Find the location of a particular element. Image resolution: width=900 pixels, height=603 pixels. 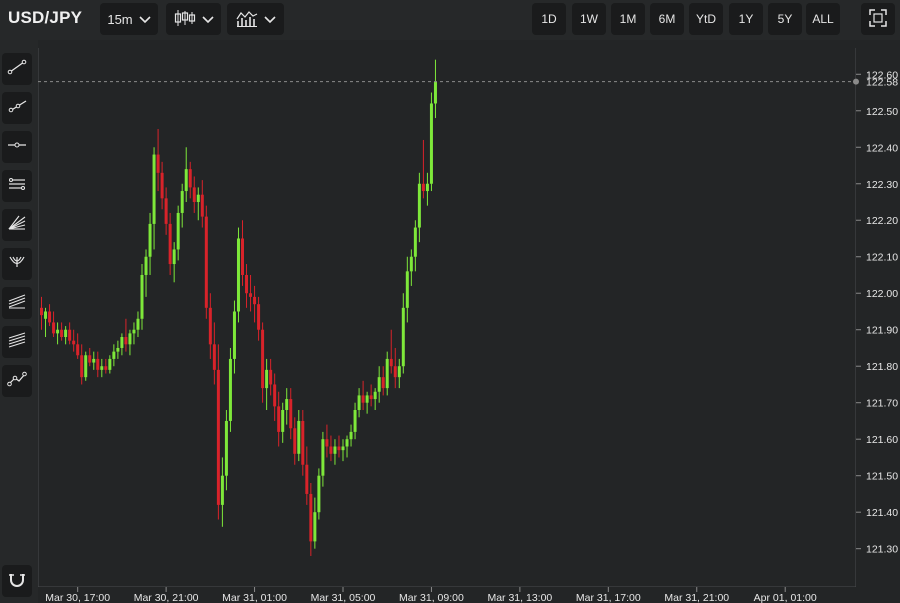

drawing-tools-sidebar is located at coordinates (19, 321).